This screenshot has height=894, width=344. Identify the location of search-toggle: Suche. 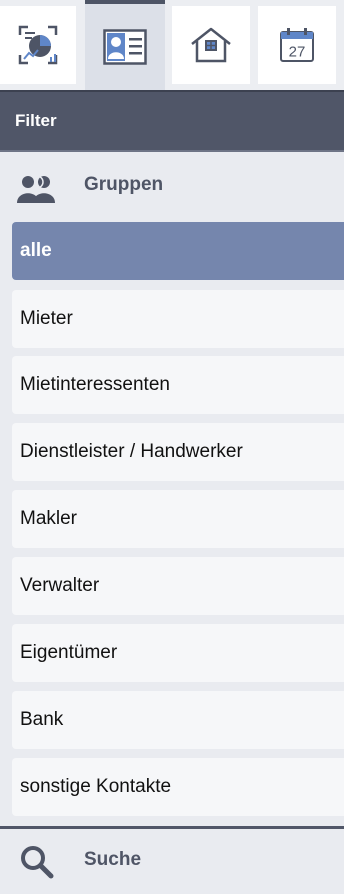
(172, 860).